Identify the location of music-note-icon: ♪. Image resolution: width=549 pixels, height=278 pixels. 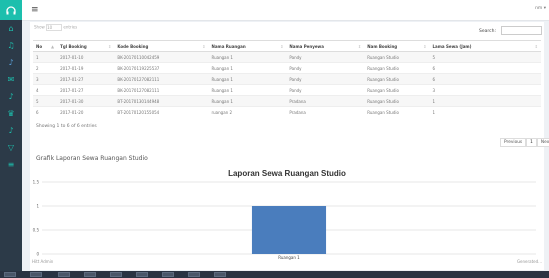
(11, 130).